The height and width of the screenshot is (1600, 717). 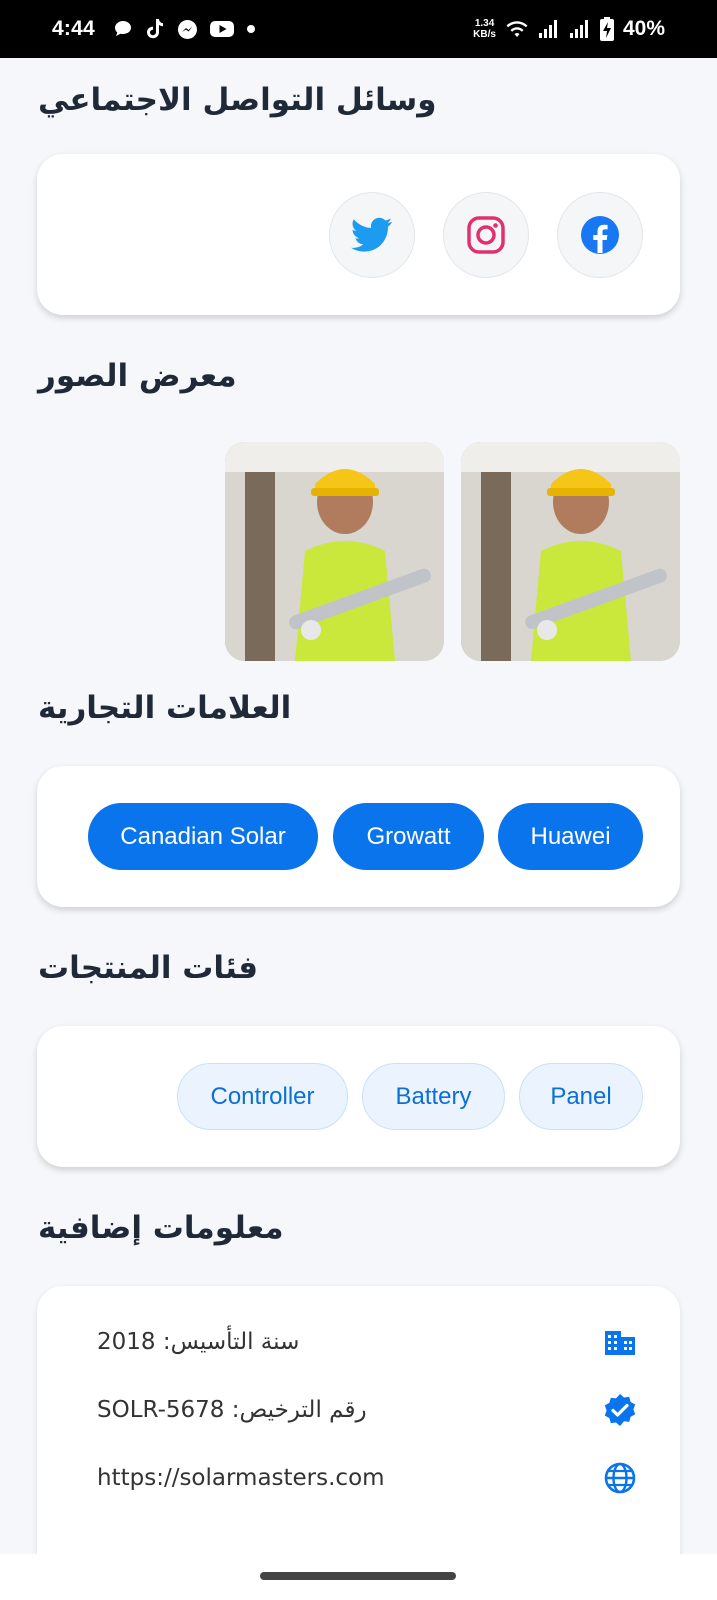 What do you see at coordinates (232, 1410) in the screenshot?
I see `license-number-text: رقم الترخيص: SOLR-5678` at bounding box center [232, 1410].